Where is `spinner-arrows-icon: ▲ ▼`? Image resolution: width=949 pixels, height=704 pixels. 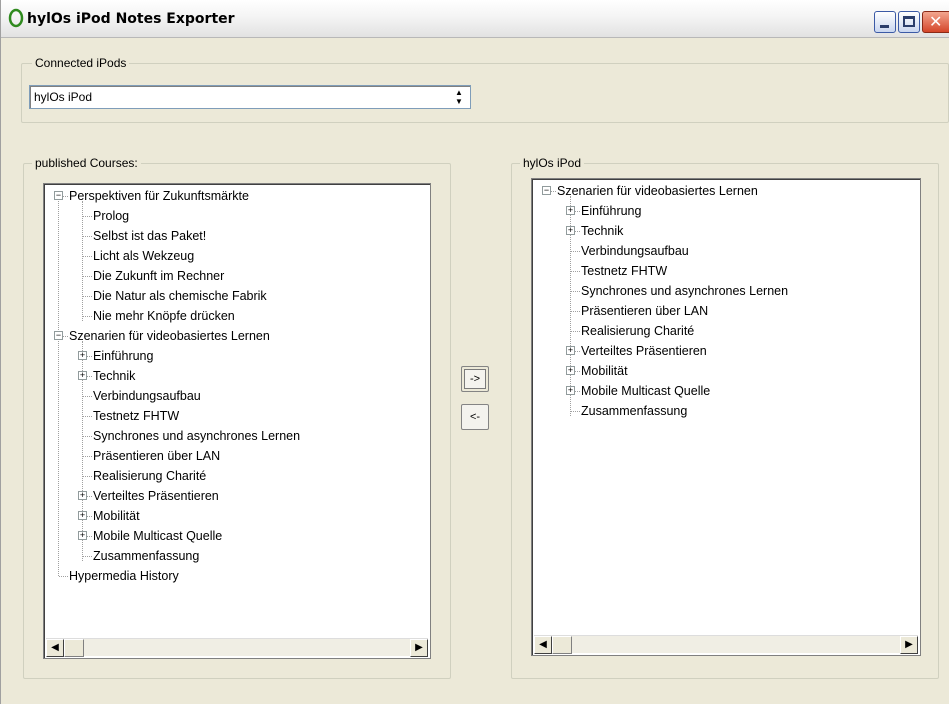 spinner-arrows-icon: ▲ ▼ is located at coordinates (459, 97).